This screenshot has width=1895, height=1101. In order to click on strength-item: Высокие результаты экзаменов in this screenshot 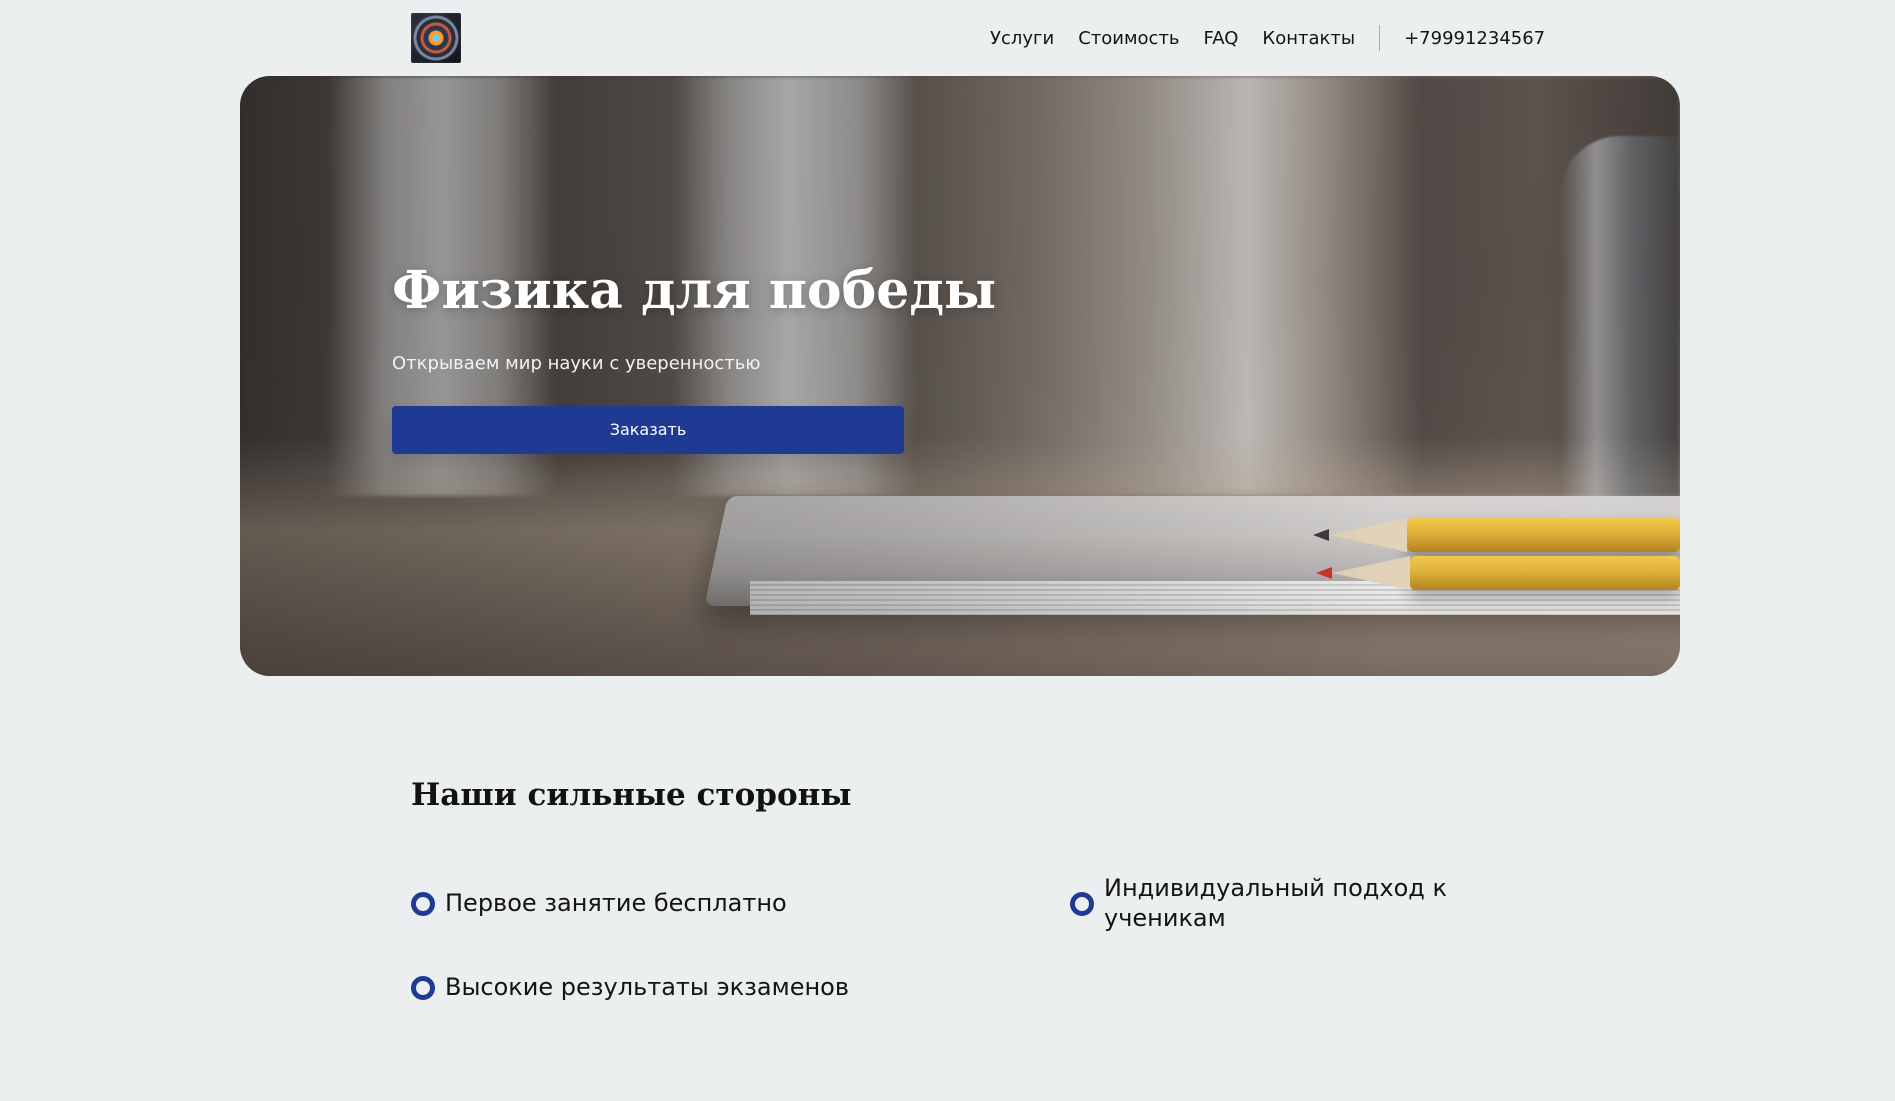, I will do `click(691, 987)`.